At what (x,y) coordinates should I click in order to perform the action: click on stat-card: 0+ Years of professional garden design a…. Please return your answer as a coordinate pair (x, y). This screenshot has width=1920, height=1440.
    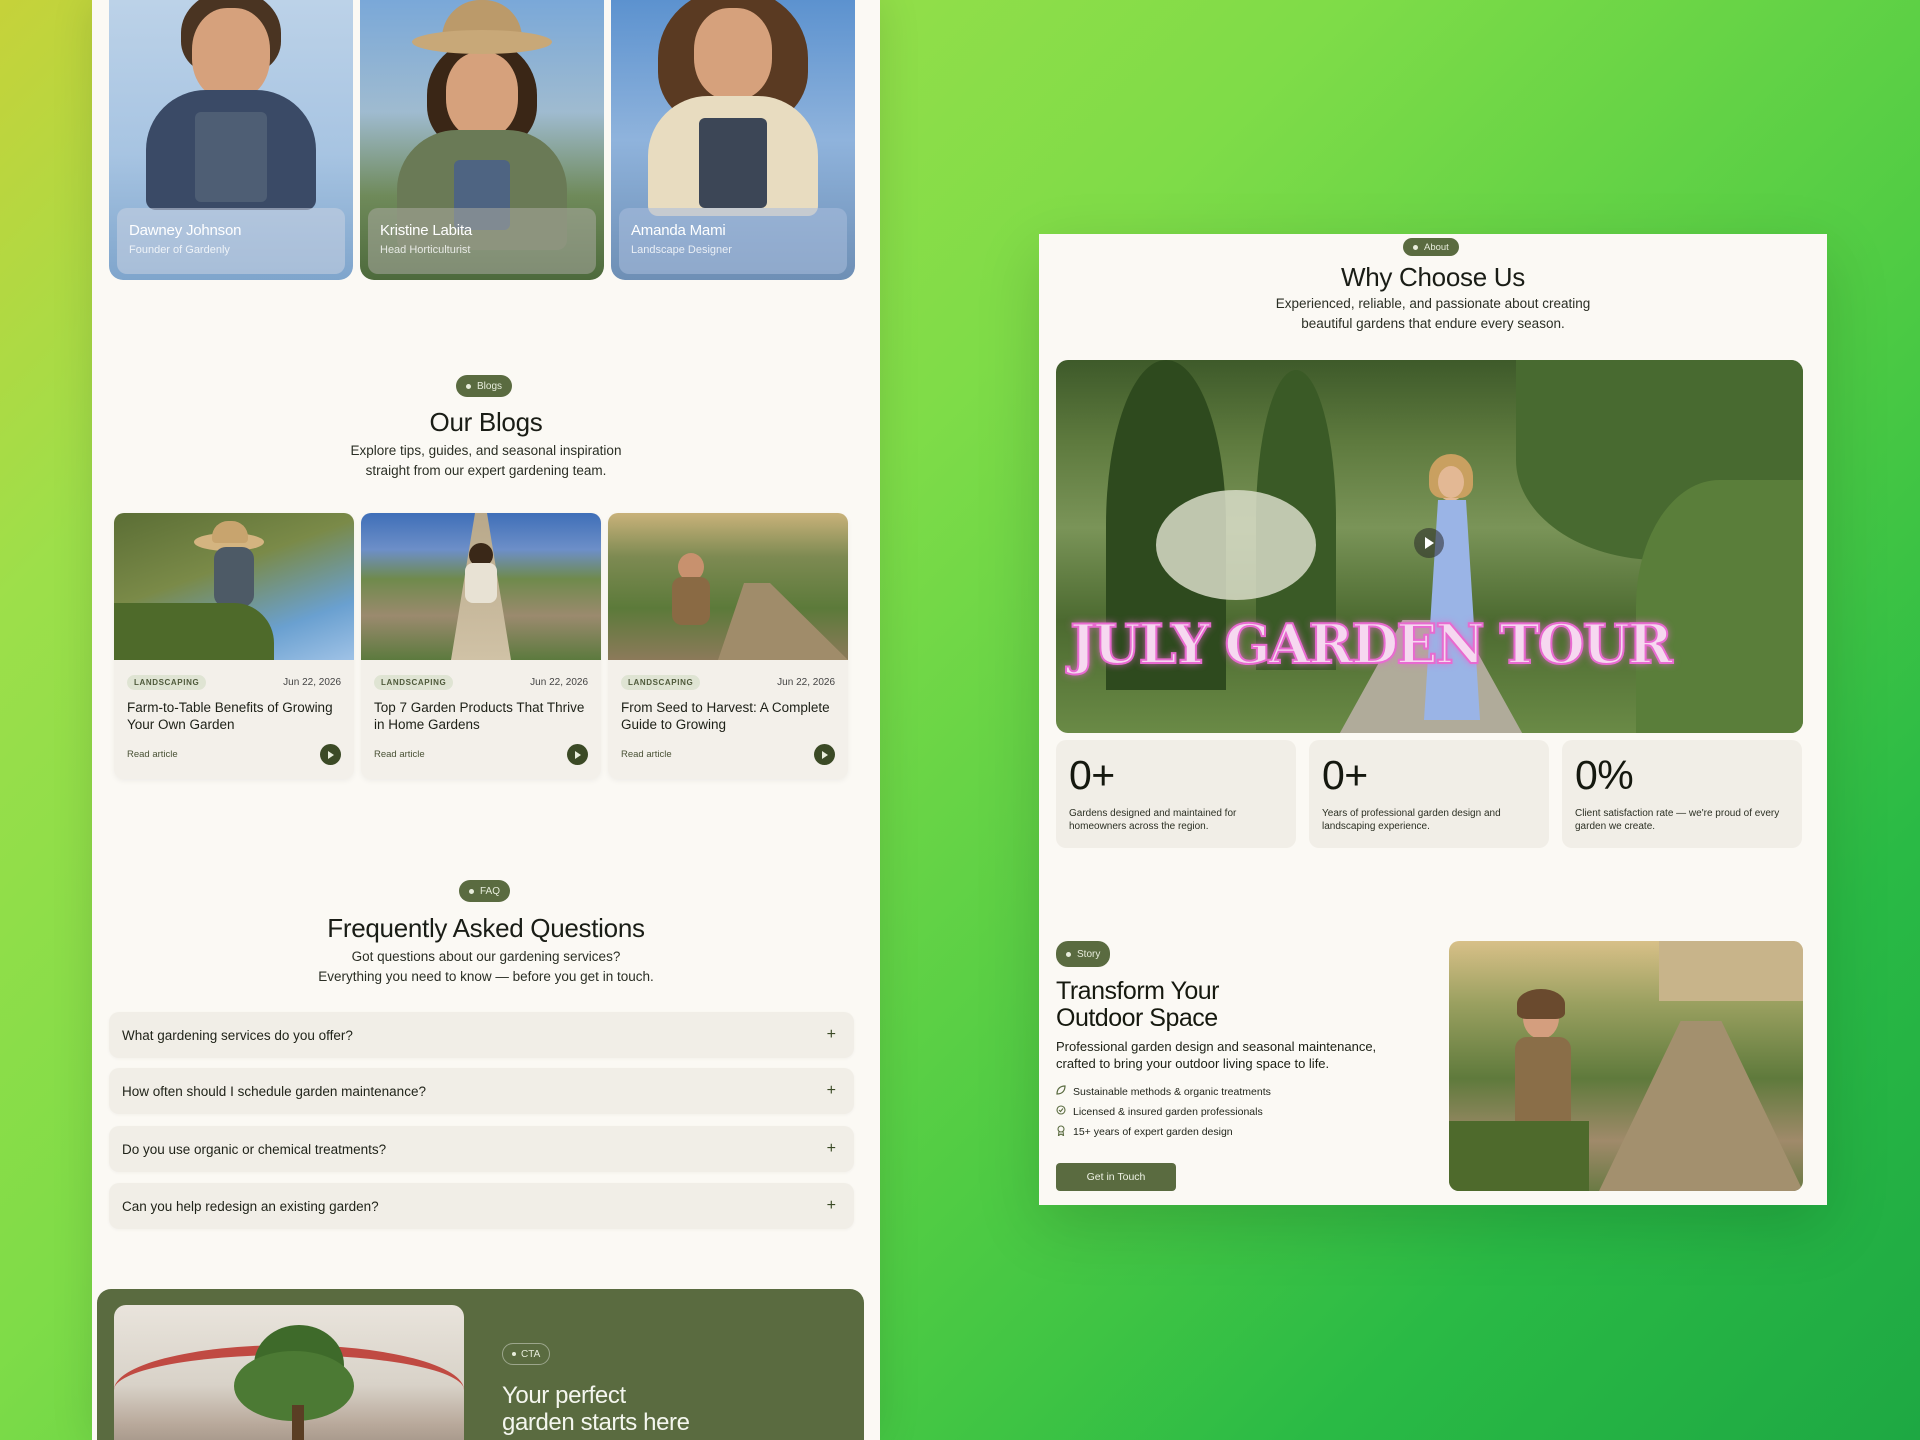
    Looking at the image, I should click on (1429, 794).